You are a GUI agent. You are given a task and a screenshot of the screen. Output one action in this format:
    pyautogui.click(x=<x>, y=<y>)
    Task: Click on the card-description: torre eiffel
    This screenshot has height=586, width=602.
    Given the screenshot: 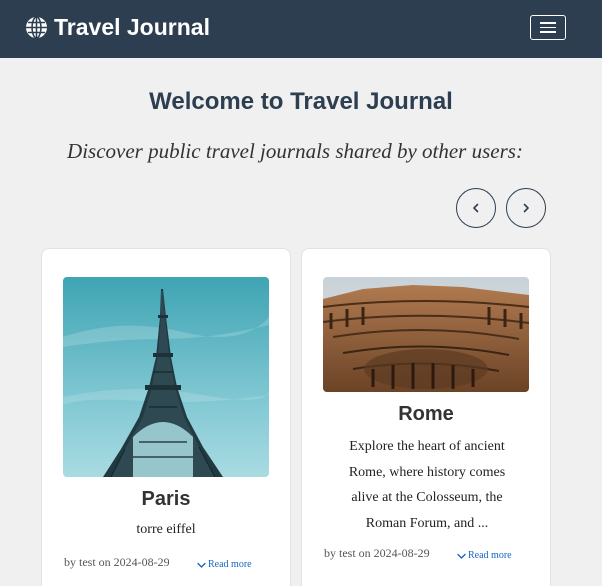 What is the action you would take?
    pyautogui.click(x=166, y=529)
    